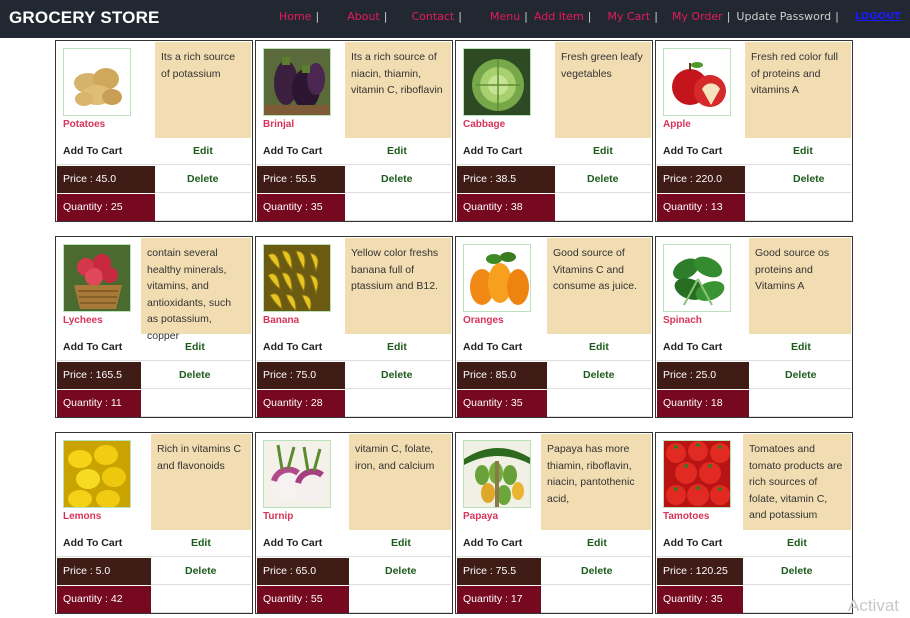 Image resolution: width=910 pixels, height=618 pixels. Describe the element at coordinates (97, 82) in the screenshot. I see `potato-icon` at that location.